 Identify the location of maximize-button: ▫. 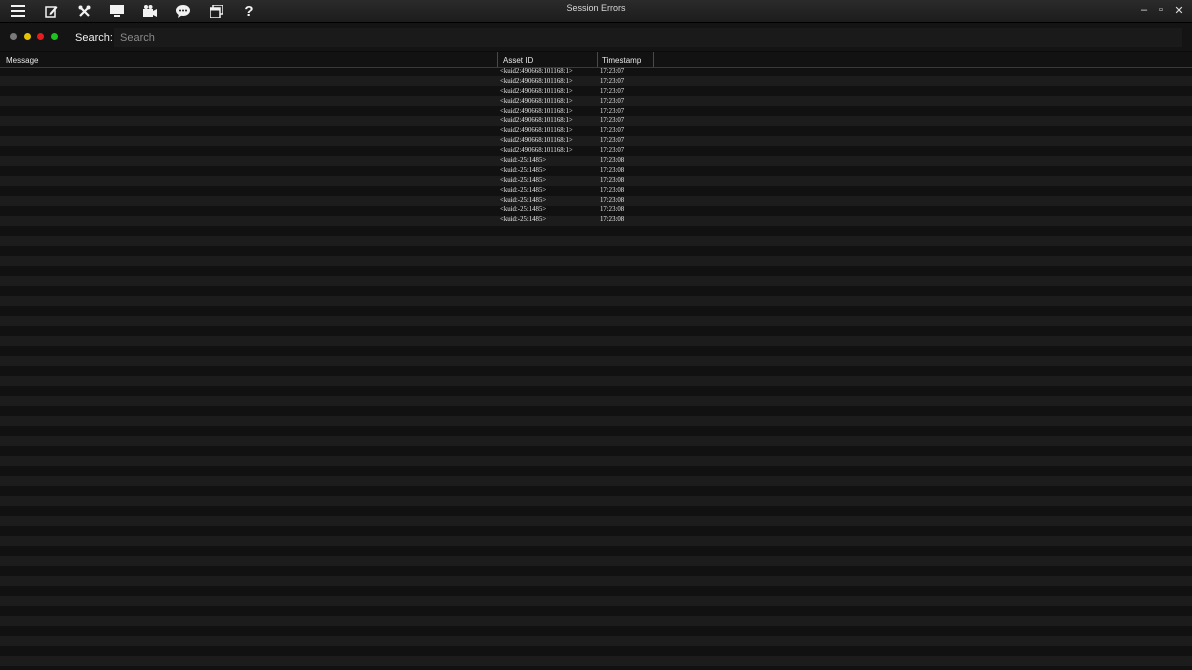
(1161, 10).